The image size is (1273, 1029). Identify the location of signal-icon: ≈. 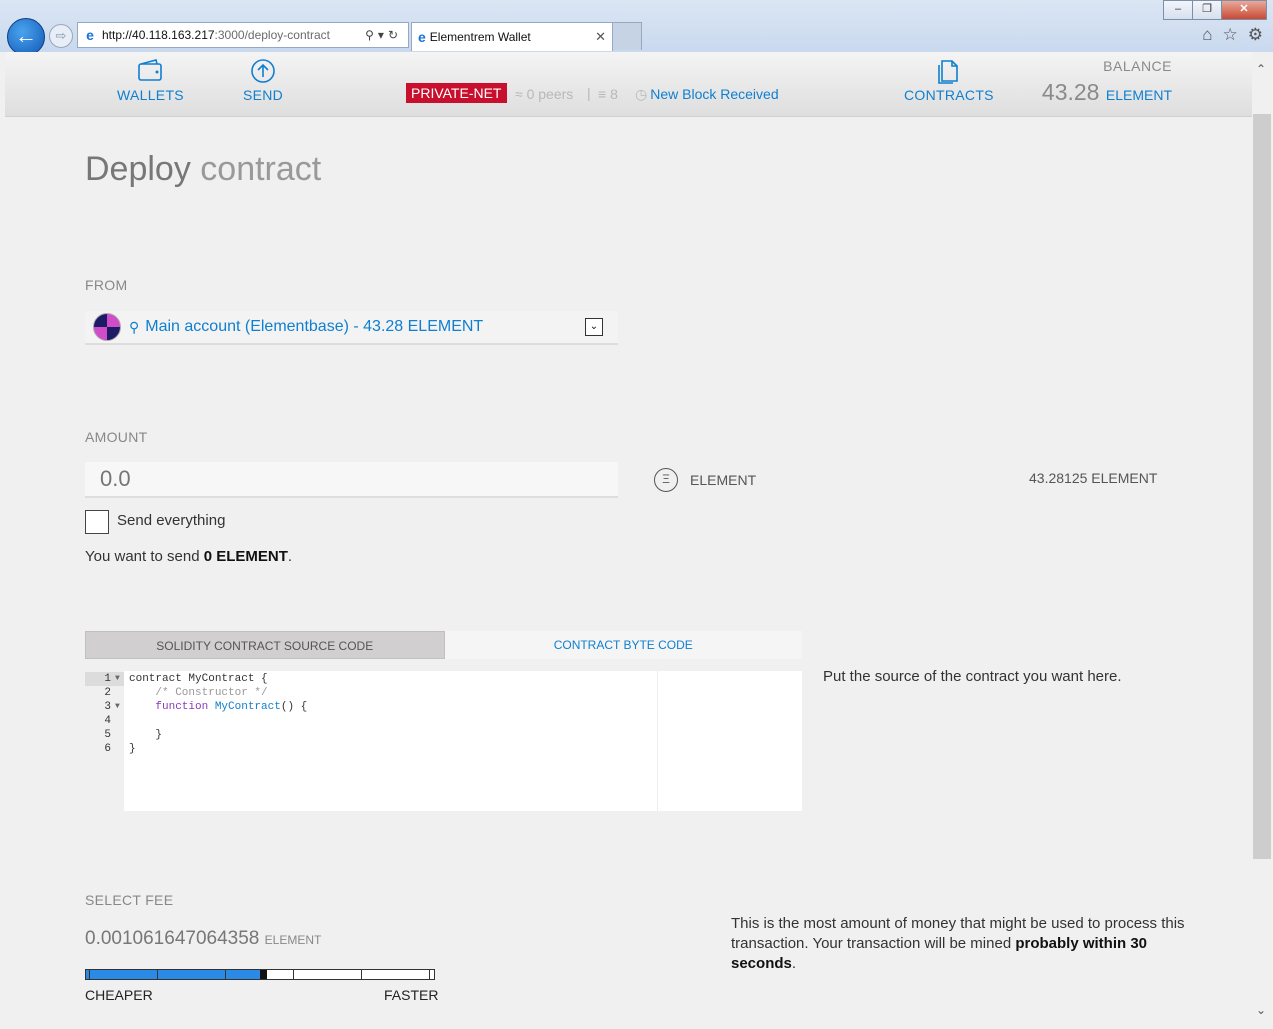
(519, 94).